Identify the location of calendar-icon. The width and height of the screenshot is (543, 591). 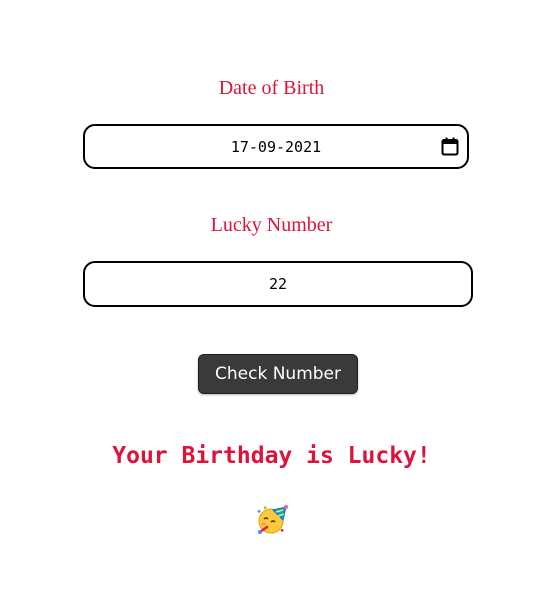
(450, 146).